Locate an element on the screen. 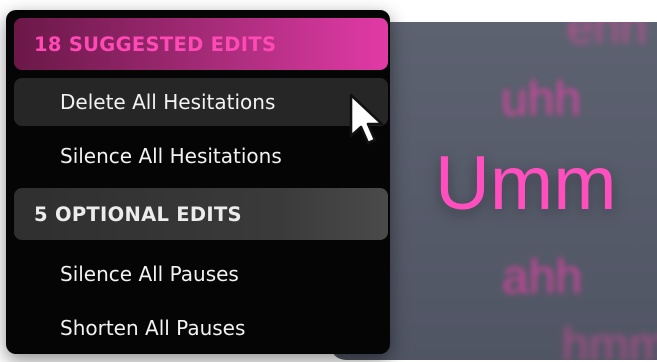 The image size is (657, 362). menu-item-shorten-all-pauses: Shorten All Pauses is located at coordinates (201, 328).